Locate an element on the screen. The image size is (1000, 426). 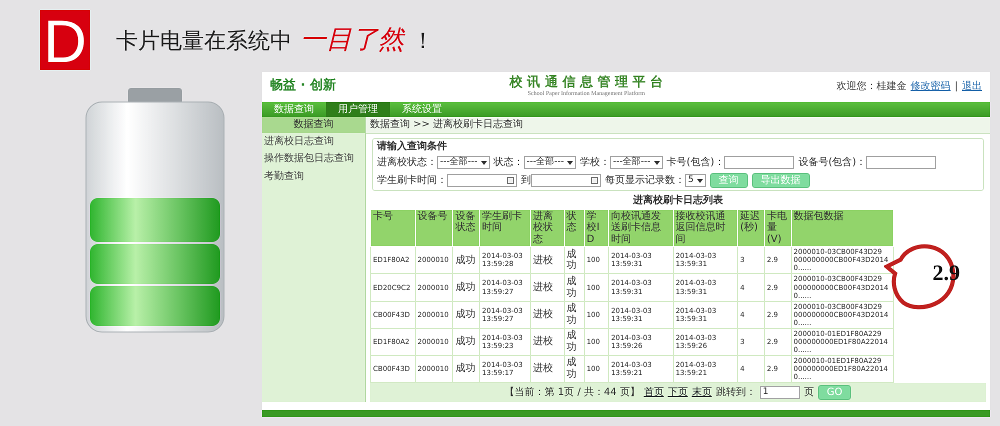
column-header: 进离校状态 is located at coordinates (547, 228).